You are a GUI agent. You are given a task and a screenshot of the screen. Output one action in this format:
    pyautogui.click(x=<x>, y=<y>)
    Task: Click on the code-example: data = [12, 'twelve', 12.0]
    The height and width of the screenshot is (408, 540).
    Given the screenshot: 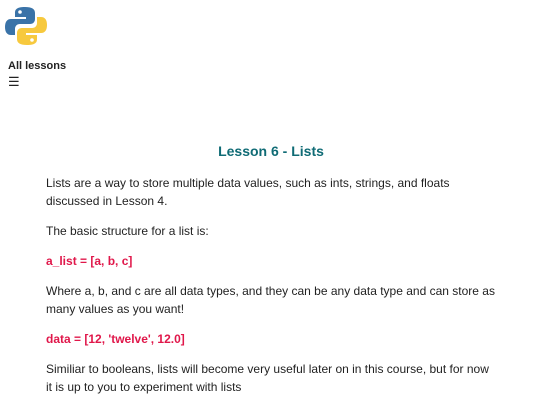 What is the action you would take?
    pyautogui.click(x=115, y=339)
    